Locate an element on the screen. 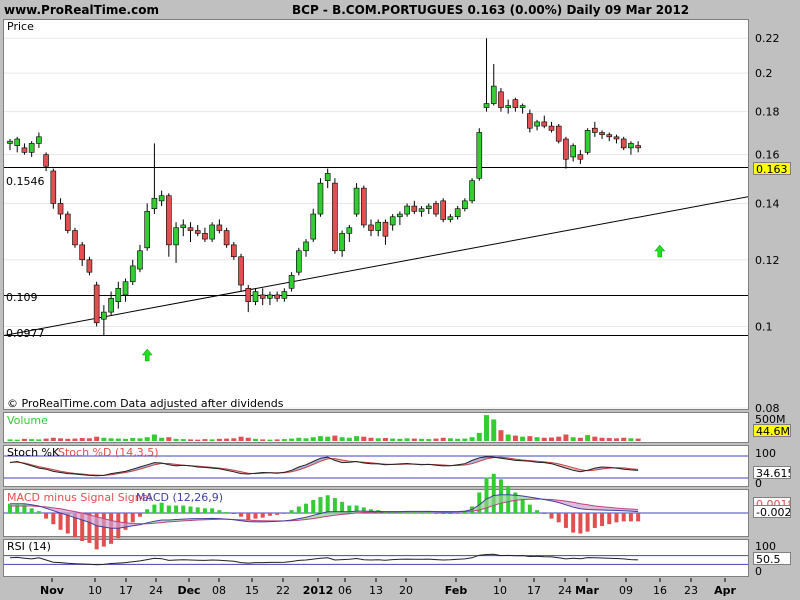 This screenshot has width=800, height=600. rsi-badge: 50.5 is located at coordinates (772, 558).